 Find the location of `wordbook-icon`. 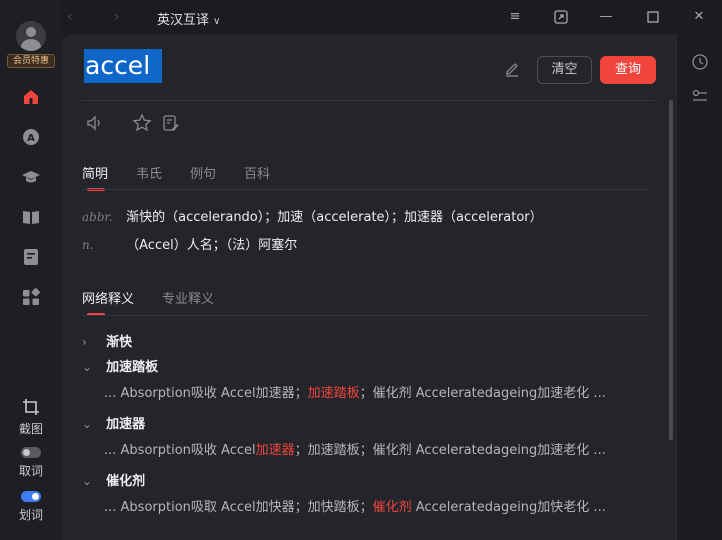

wordbook-icon is located at coordinates (31, 217).